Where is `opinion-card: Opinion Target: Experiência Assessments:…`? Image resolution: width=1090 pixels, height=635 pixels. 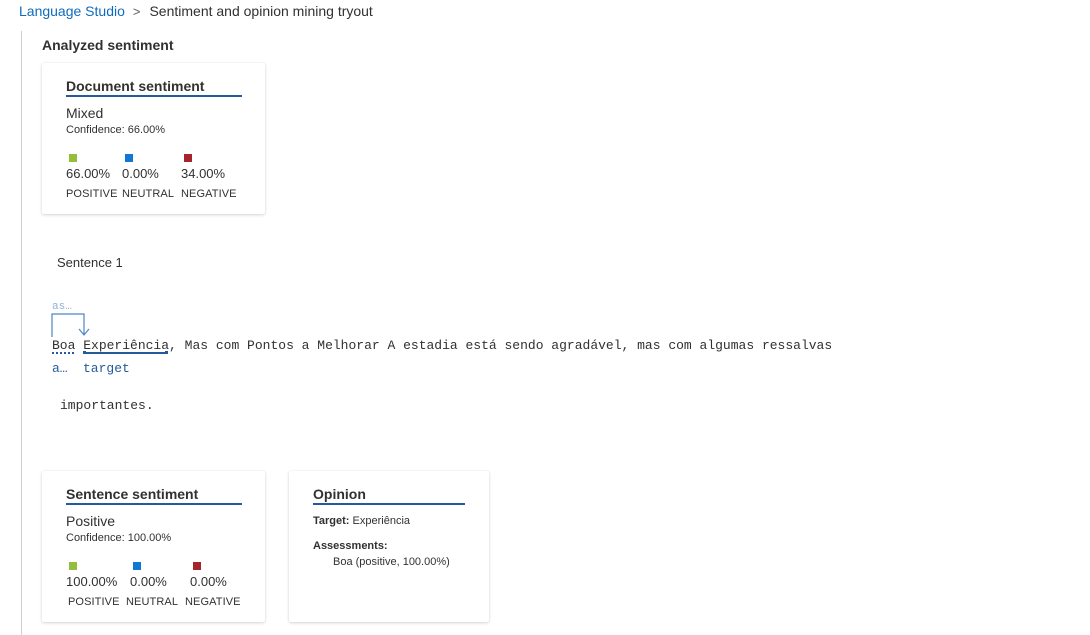 opinion-card: Opinion Target: Experiência Assessments:… is located at coordinates (389, 546).